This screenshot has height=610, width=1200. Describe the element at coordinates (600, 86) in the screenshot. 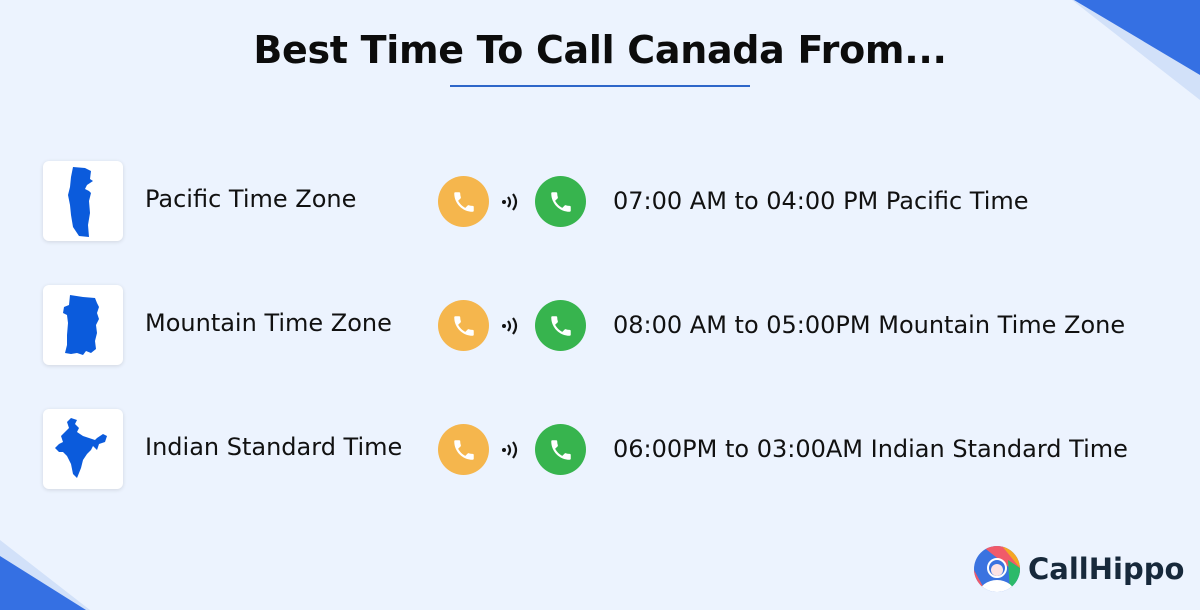

I see `title-underline` at that location.